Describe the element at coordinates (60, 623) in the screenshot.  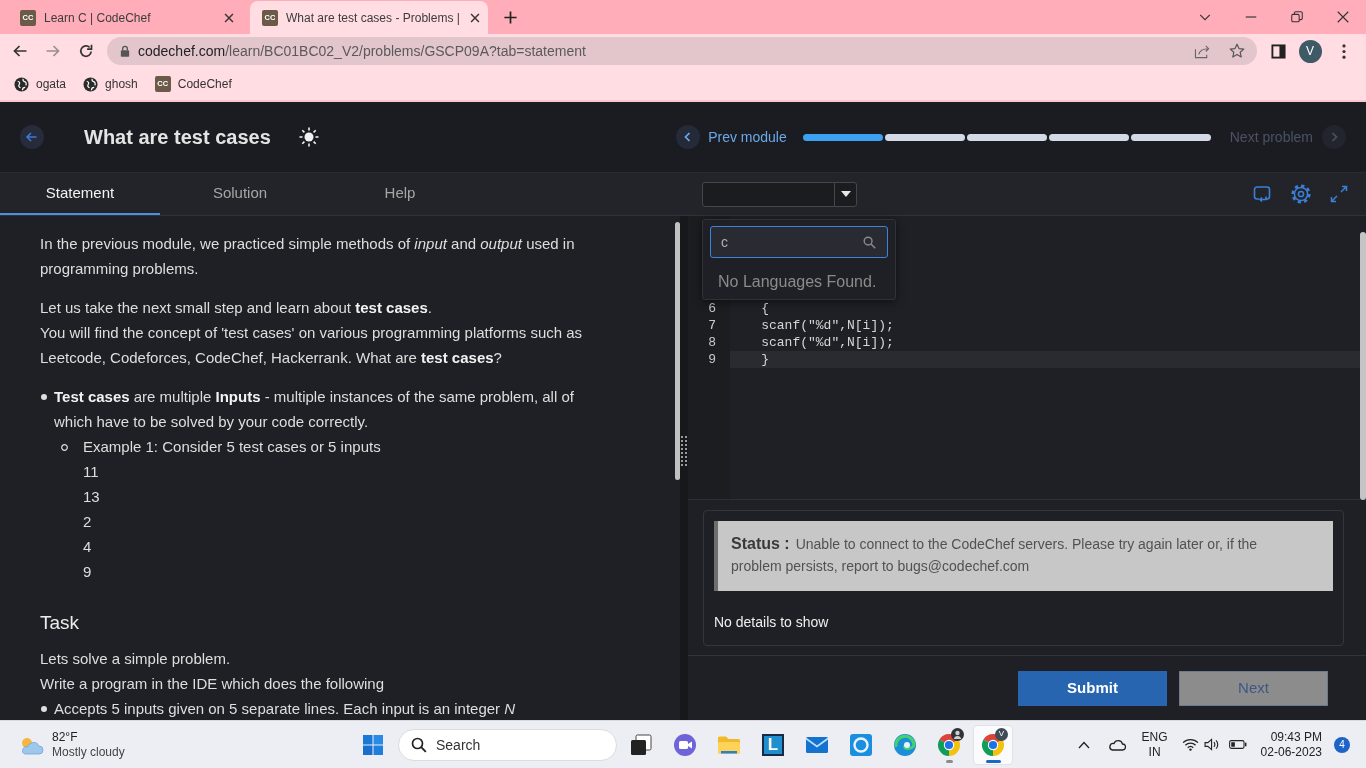
I see `section-heading: Task` at that location.